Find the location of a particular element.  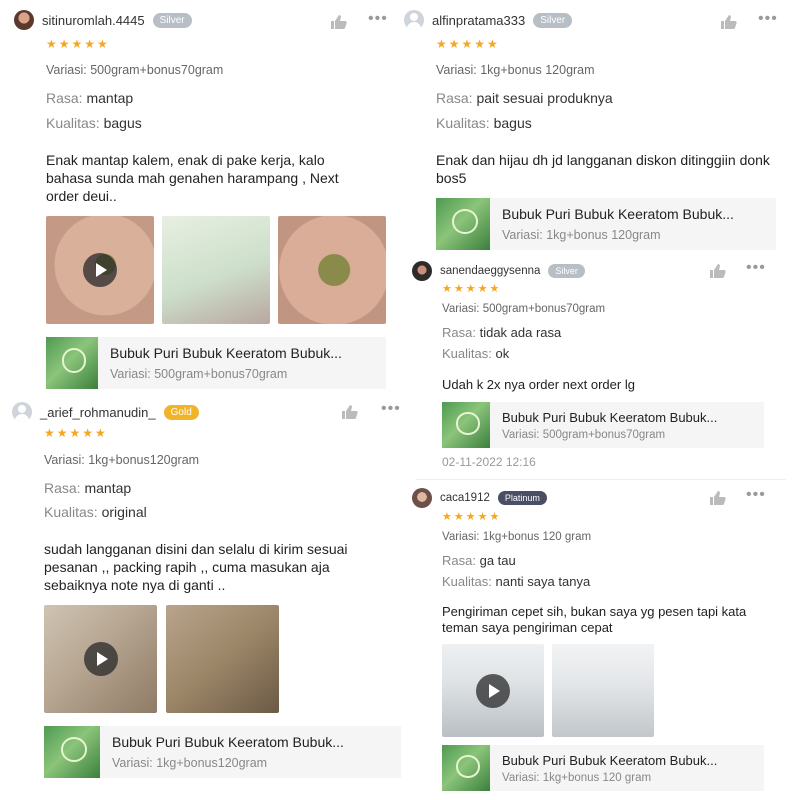

rasa-value: ga tau is located at coordinates (497, 560).